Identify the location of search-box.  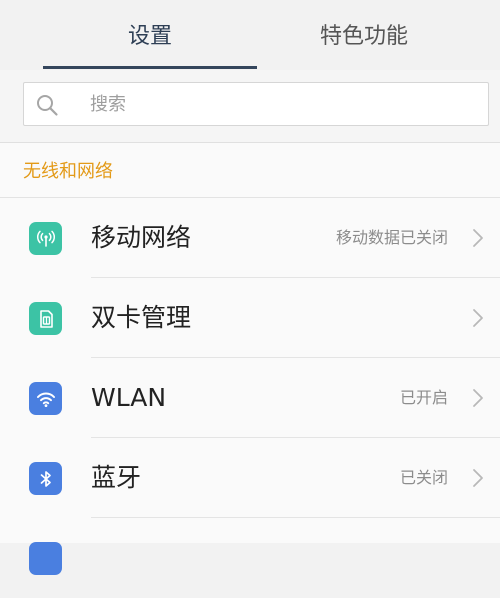
(256, 104).